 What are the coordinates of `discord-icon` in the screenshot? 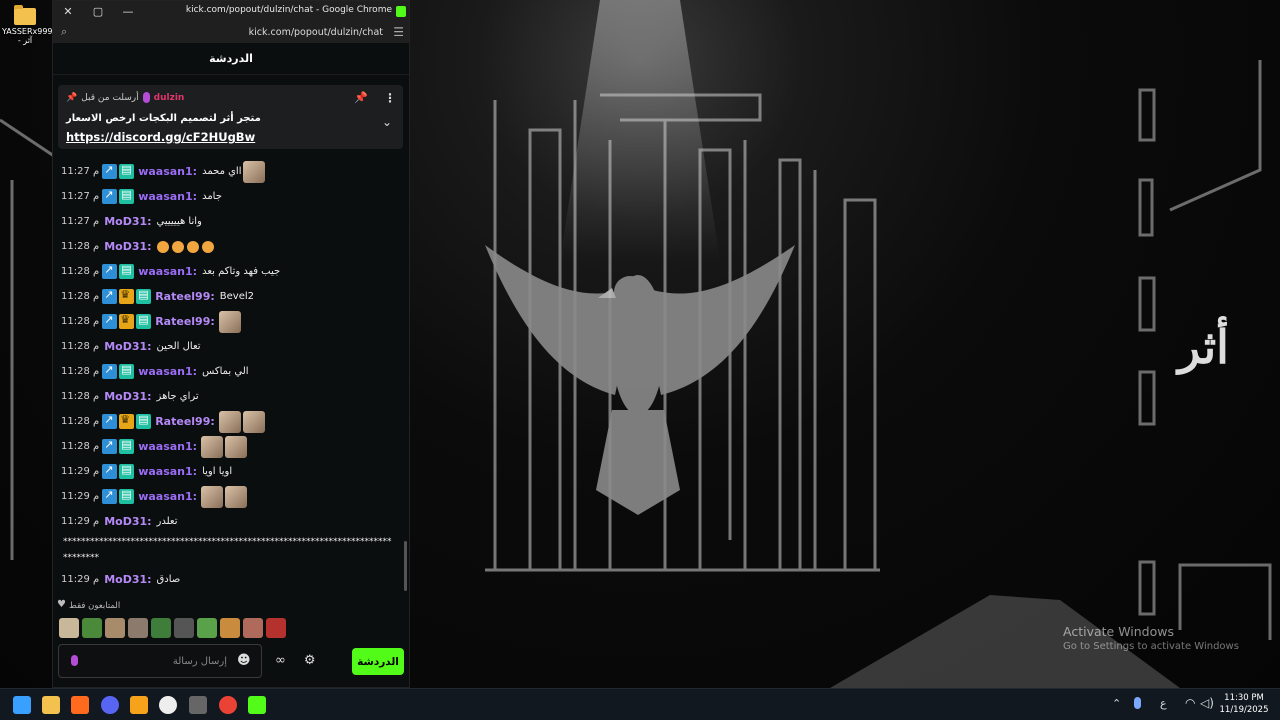 It's located at (110, 705).